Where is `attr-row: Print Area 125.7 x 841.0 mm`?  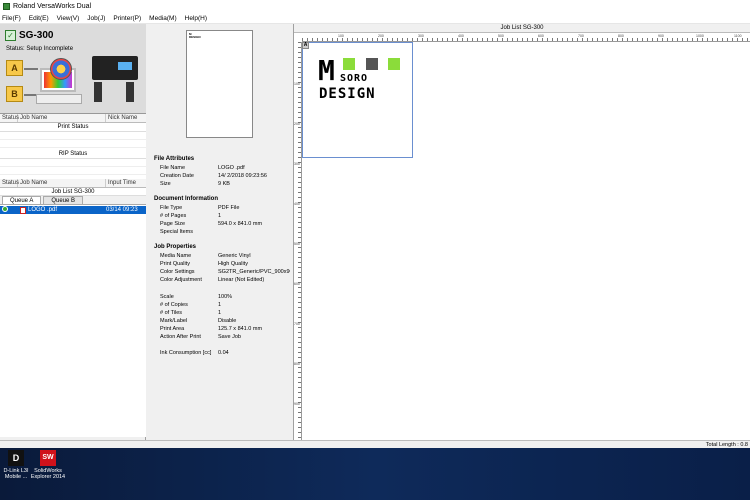
attr-row: Print Area 125.7 x 841.0 mm is located at coordinates (211, 329).